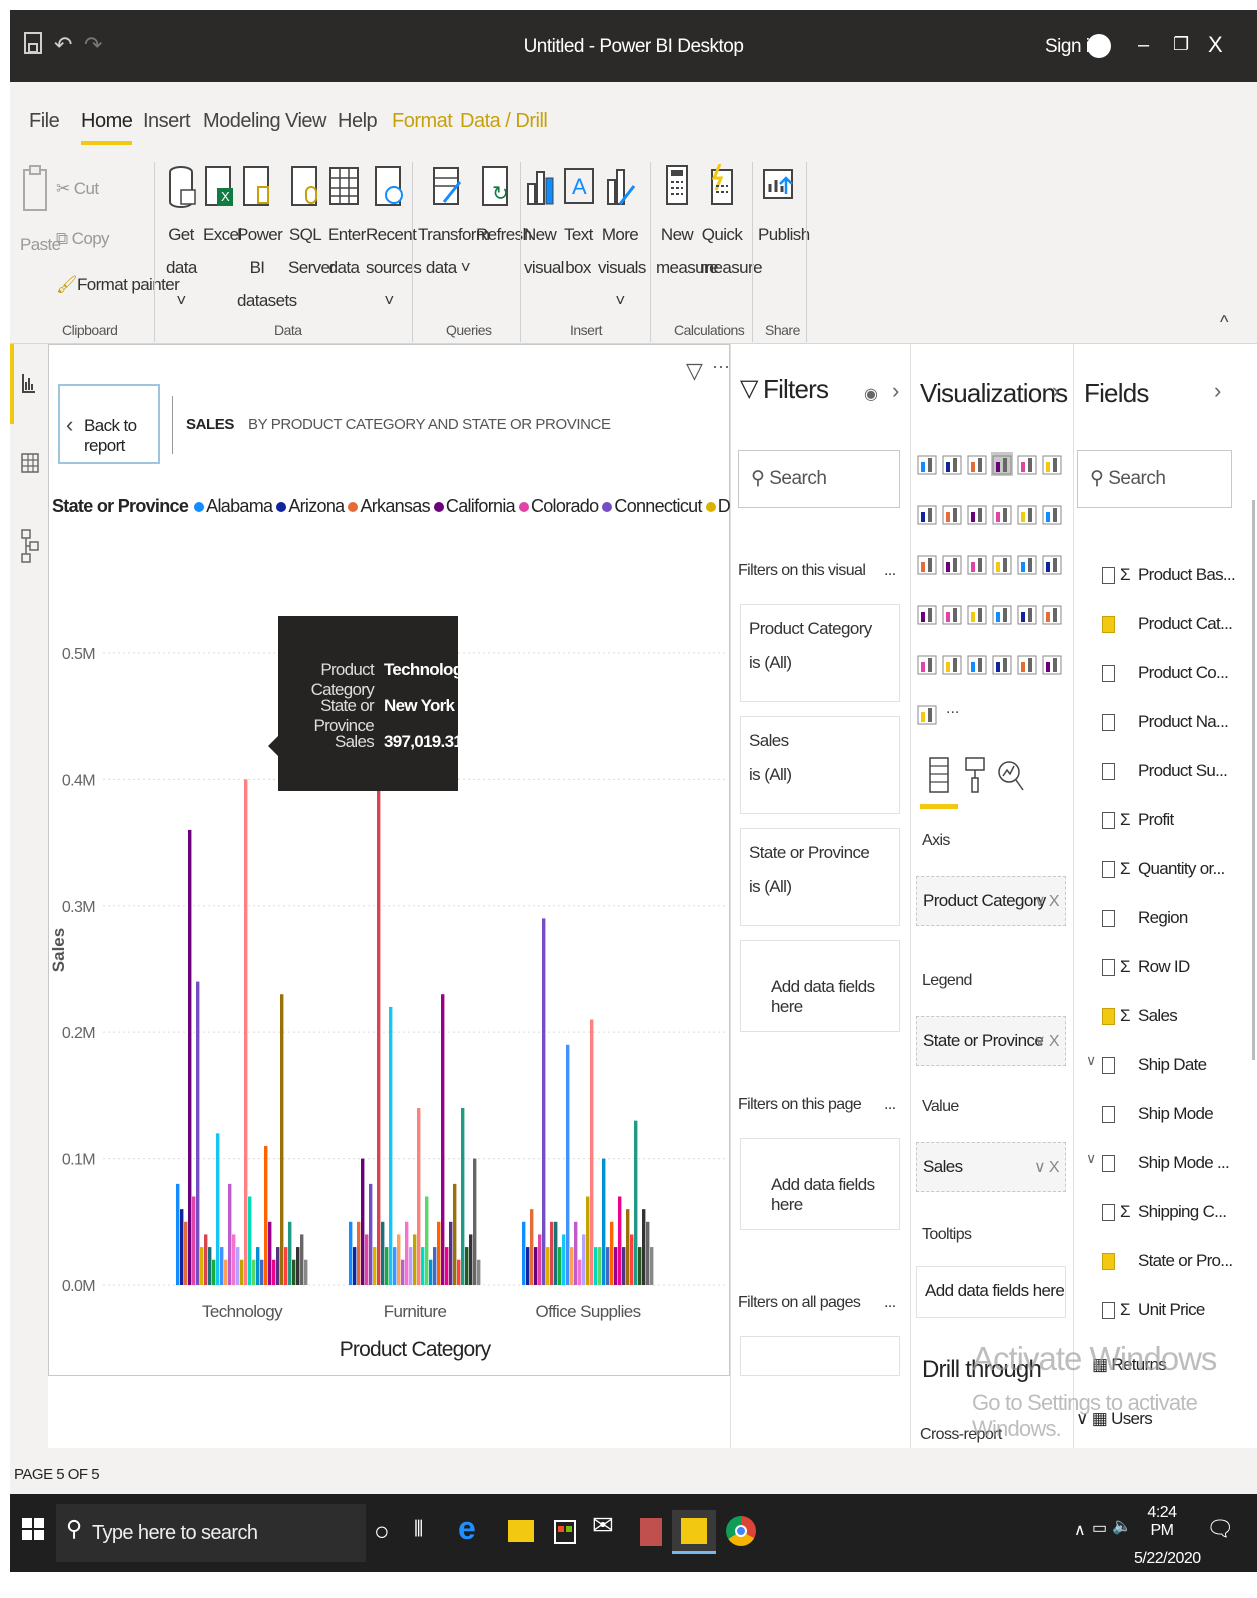 The height and width of the screenshot is (1598, 1257). What do you see at coordinates (1220, 1529) in the screenshot?
I see `notification-icon: 🗨` at bounding box center [1220, 1529].